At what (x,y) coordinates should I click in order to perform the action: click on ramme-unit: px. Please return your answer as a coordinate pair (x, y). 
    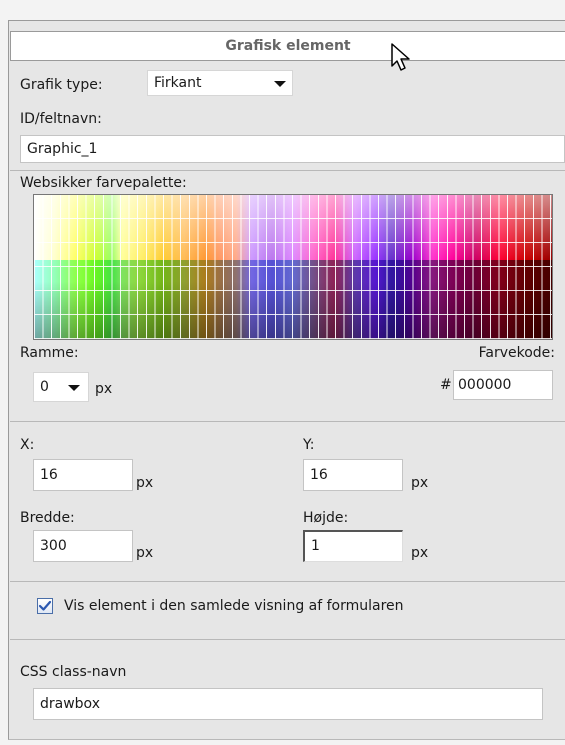
    Looking at the image, I should click on (104, 389).